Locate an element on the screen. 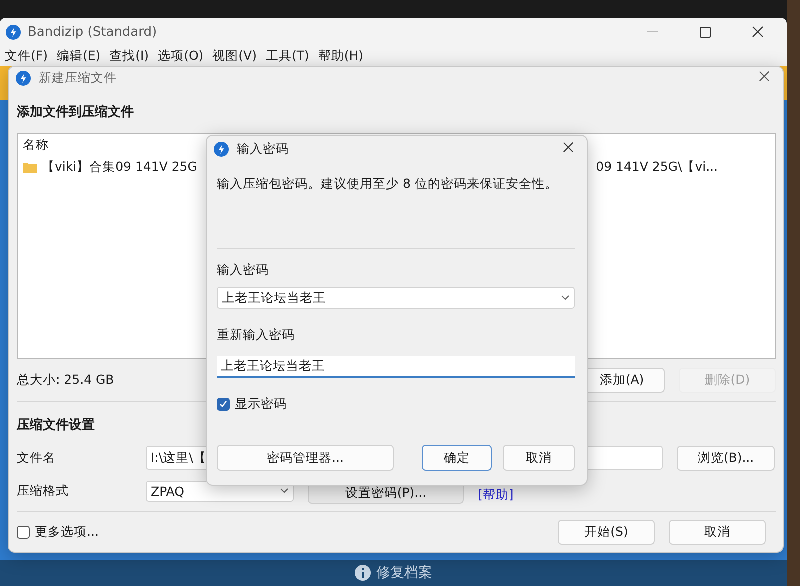  status-text: 修复档案 is located at coordinates (404, 573).